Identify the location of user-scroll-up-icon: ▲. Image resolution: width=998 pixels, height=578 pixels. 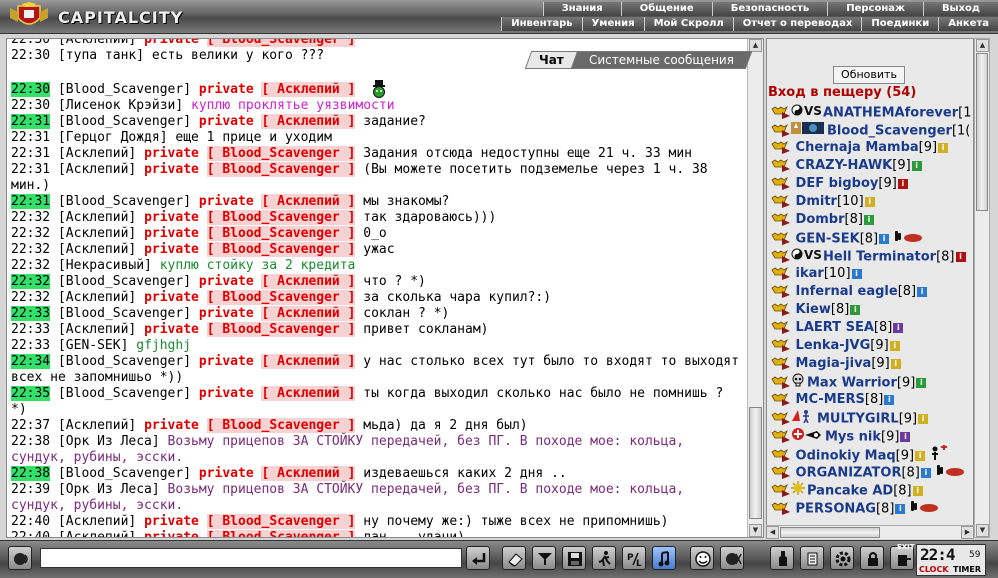
(982, 45).